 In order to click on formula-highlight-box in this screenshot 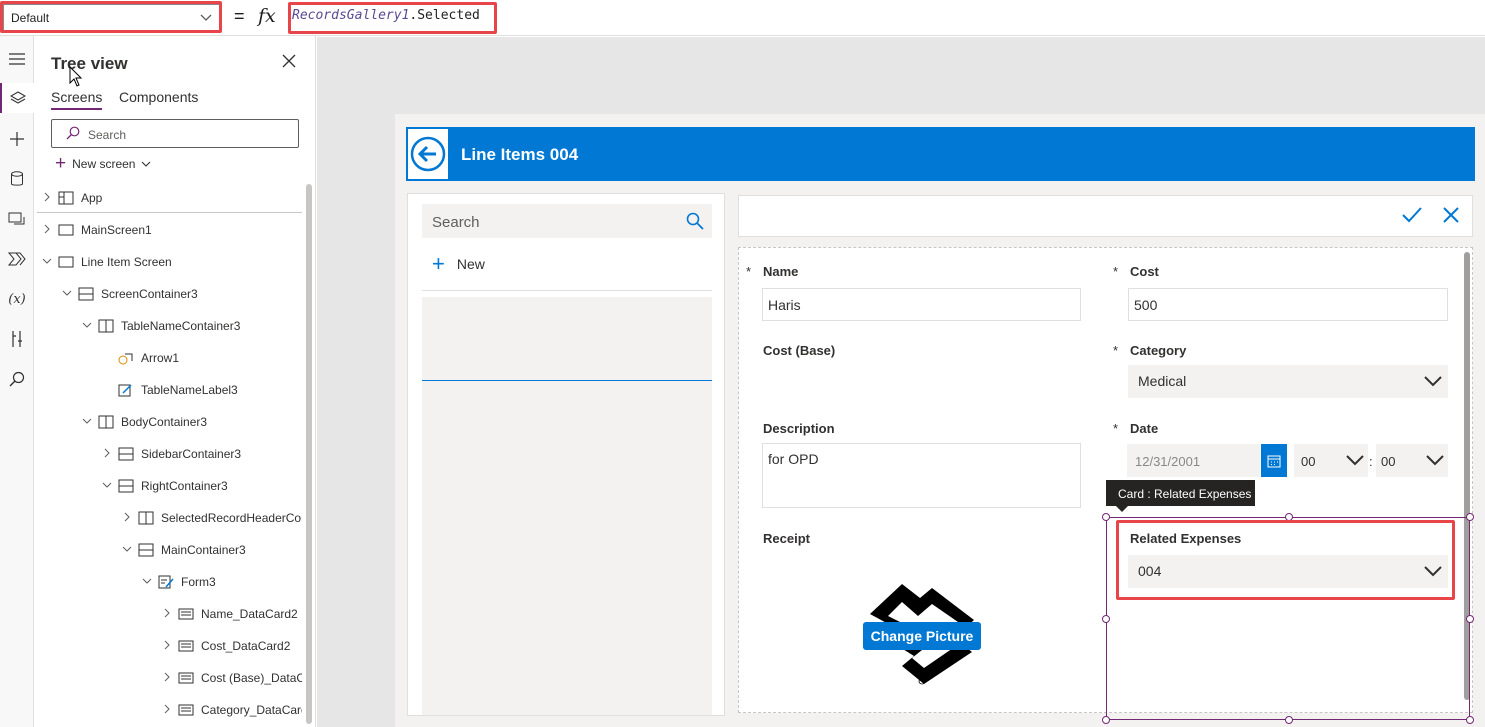, I will do `click(392, 18)`.